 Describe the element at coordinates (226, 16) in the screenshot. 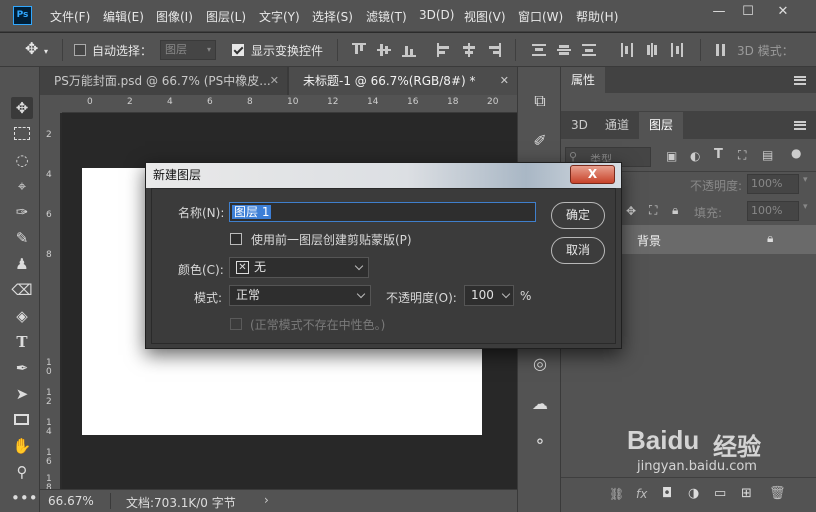

I see `menu-layer: 图层(L)` at that location.